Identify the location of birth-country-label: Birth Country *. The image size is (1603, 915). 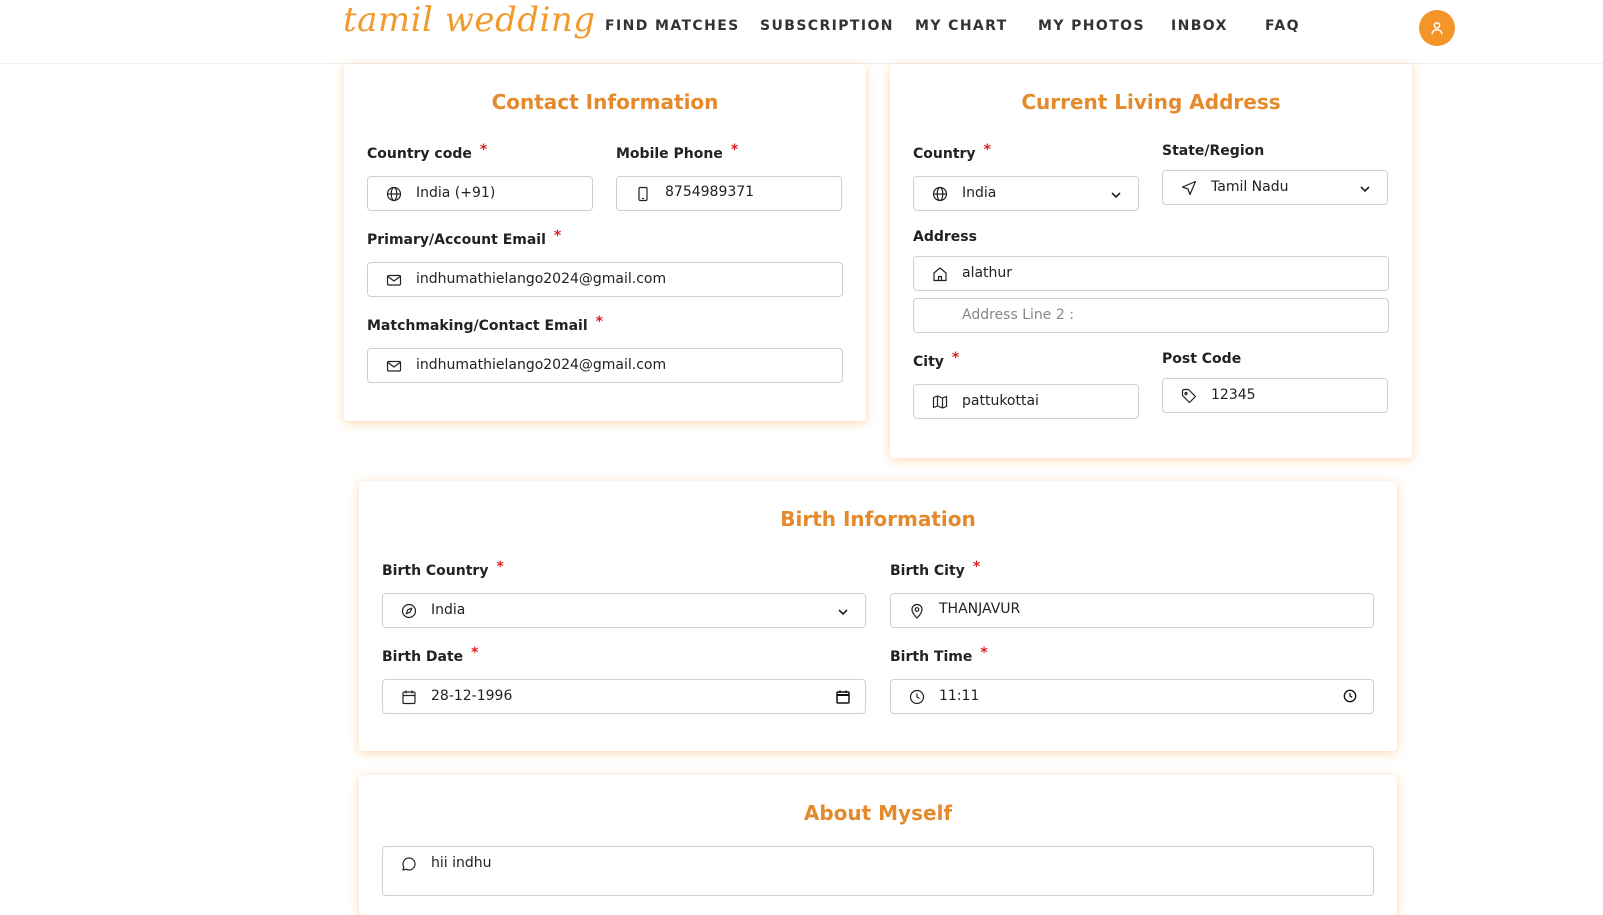
(443, 569).